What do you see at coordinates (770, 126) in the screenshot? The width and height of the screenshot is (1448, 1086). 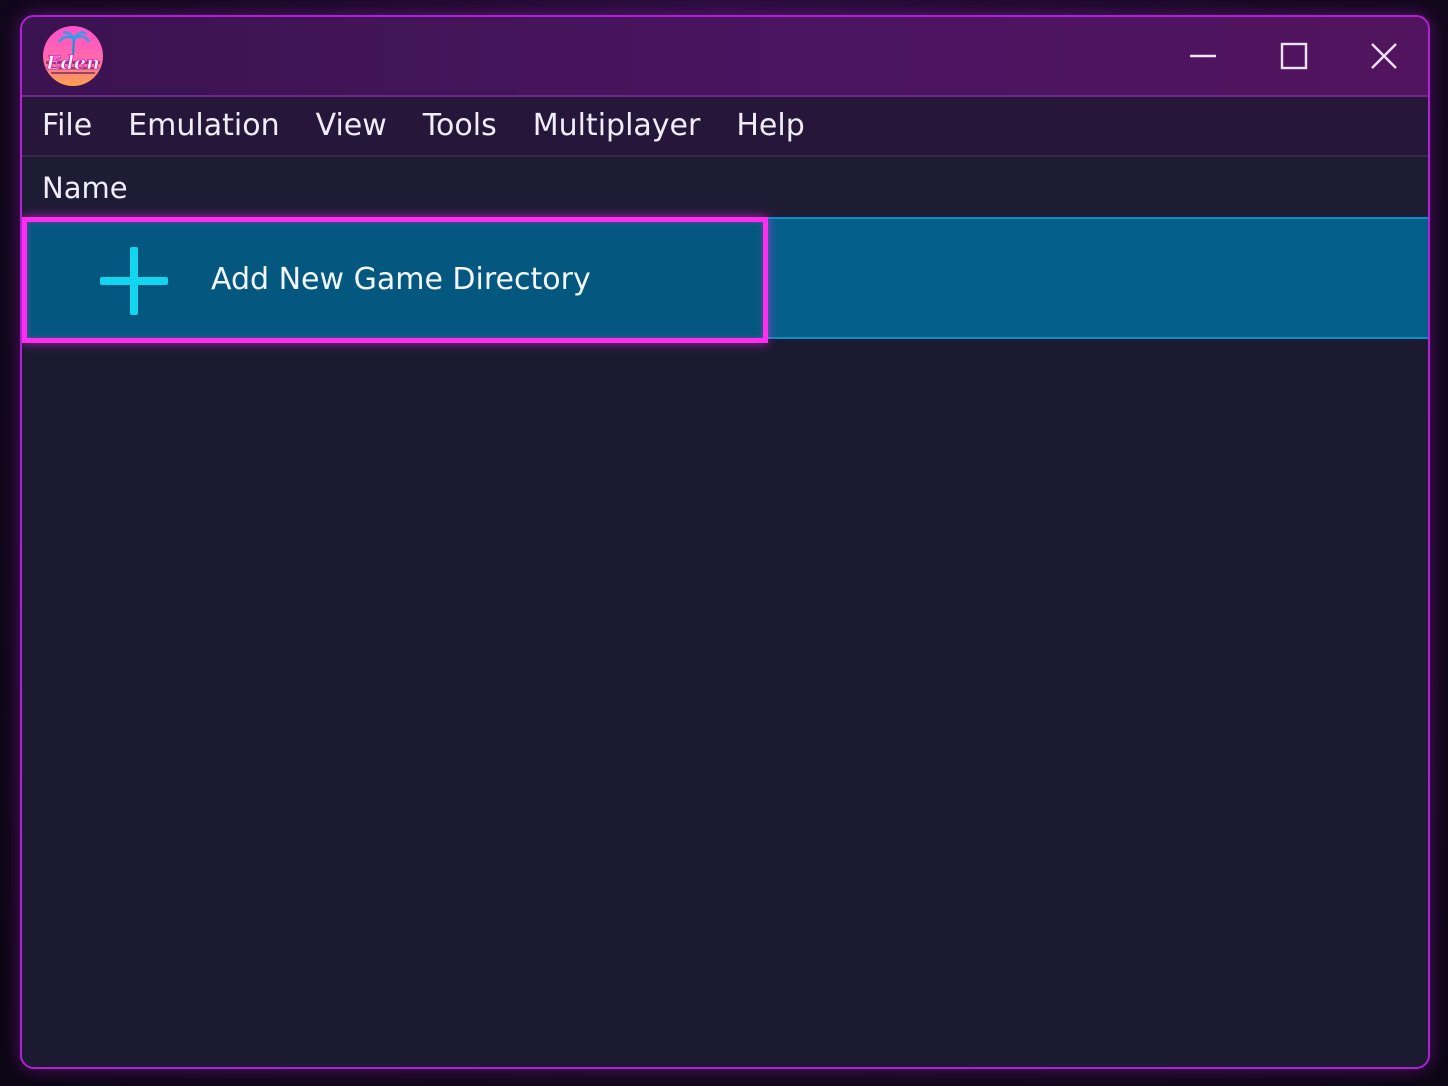 I see `menu-help: Help` at bounding box center [770, 126].